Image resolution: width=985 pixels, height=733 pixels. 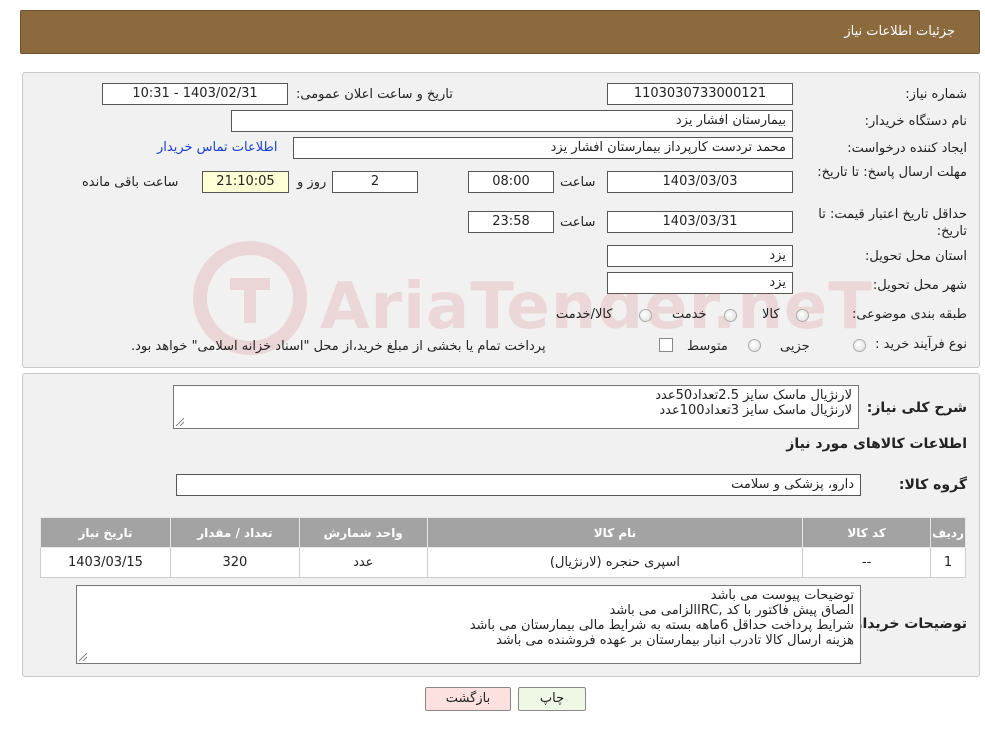 What do you see at coordinates (907, 148) in the screenshot?
I see `requester-label: ایجاد کننده درخواست:` at bounding box center [907, 148].